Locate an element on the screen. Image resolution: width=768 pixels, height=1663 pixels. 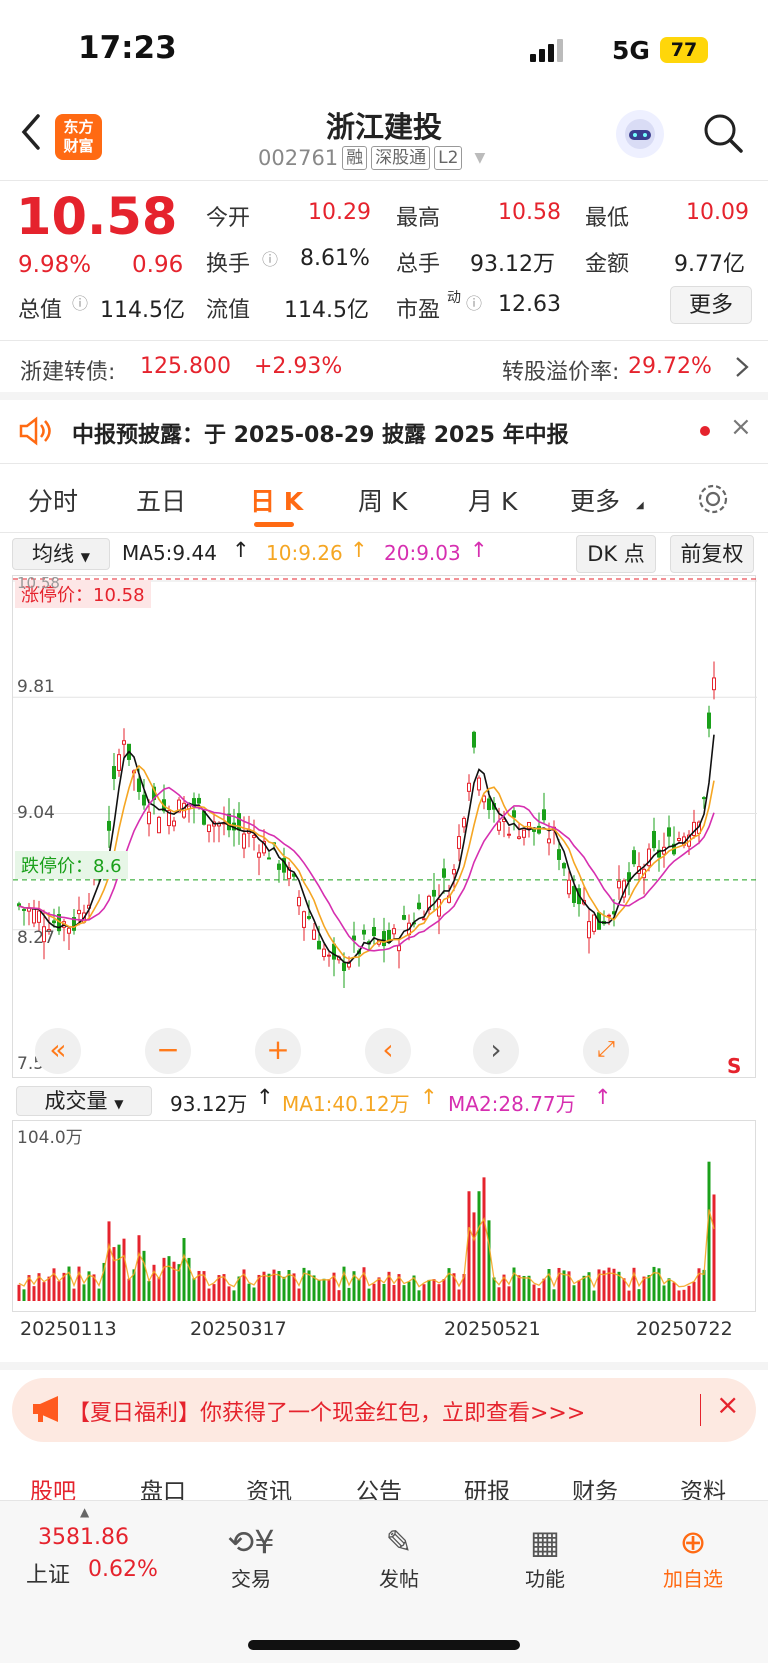
premium-label: 转股溢价率: is located at coordinates (561, 372).